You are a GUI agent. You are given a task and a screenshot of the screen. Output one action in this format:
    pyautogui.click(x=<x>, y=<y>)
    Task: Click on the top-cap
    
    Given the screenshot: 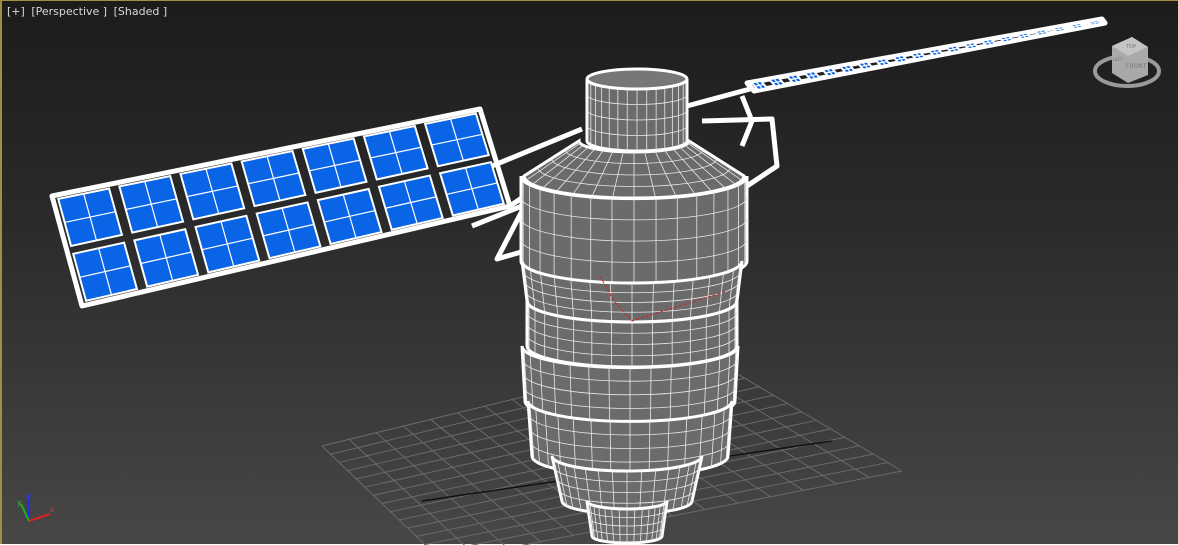 What is the action you would take?
    pyautogui.click(x=637, y=79)
    